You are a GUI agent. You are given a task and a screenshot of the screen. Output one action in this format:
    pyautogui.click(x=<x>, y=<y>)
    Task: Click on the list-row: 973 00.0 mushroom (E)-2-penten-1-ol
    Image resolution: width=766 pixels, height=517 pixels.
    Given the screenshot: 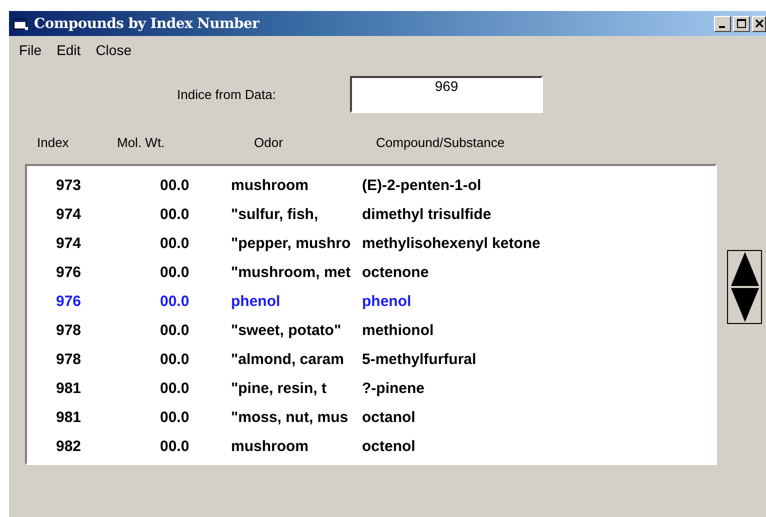 What is the action you would take?
    pyautogui.click(x=371, y=185)
    